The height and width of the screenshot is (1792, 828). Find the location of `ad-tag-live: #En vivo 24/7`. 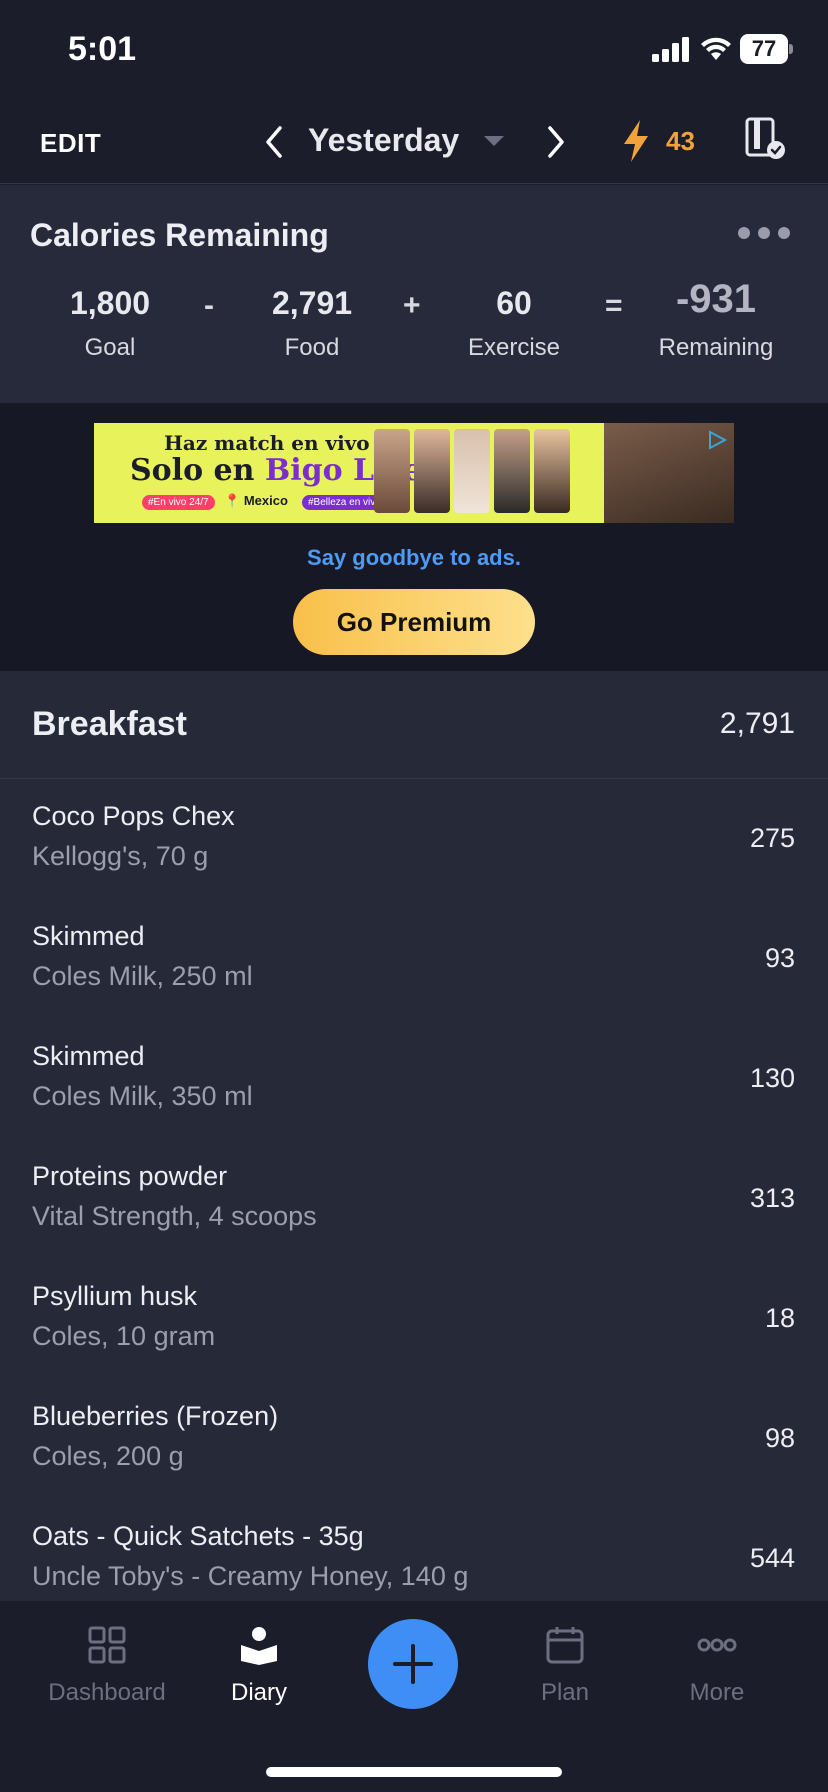

ad-tag-live: #En vivo 24/7 is located at coordinates (178, 502).